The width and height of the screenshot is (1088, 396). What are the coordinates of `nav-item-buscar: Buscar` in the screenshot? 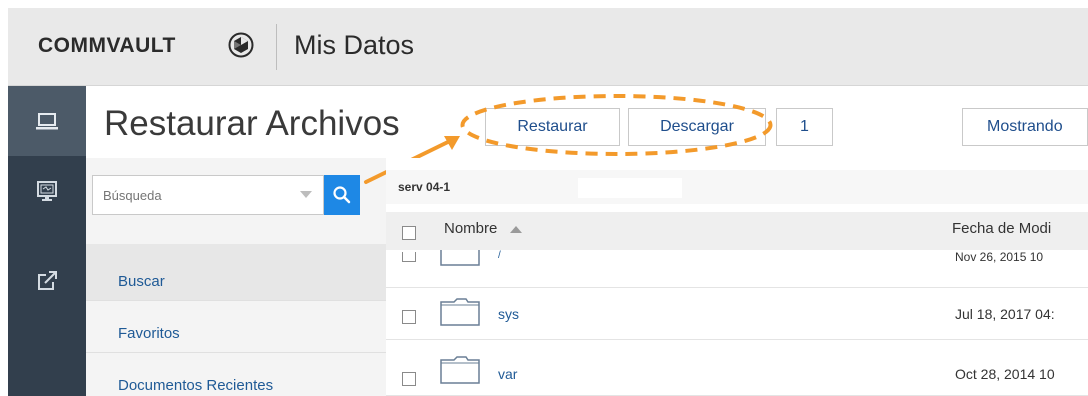 It's located at (236, 272).